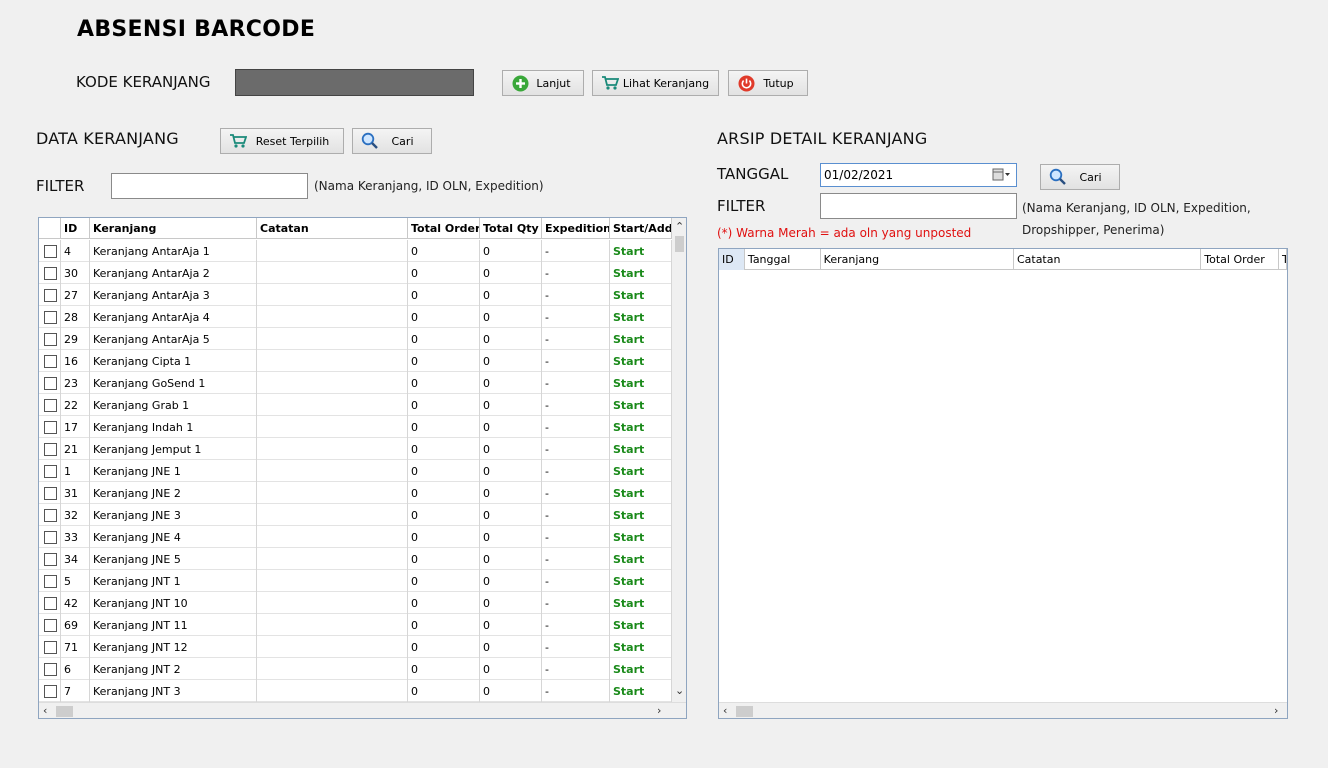 The image size is (1328, 768). What do you see at coordinates (732, 259) in the screenshot?
I see `arsip-column-header-id: ID` at bounding box center [732, 259].